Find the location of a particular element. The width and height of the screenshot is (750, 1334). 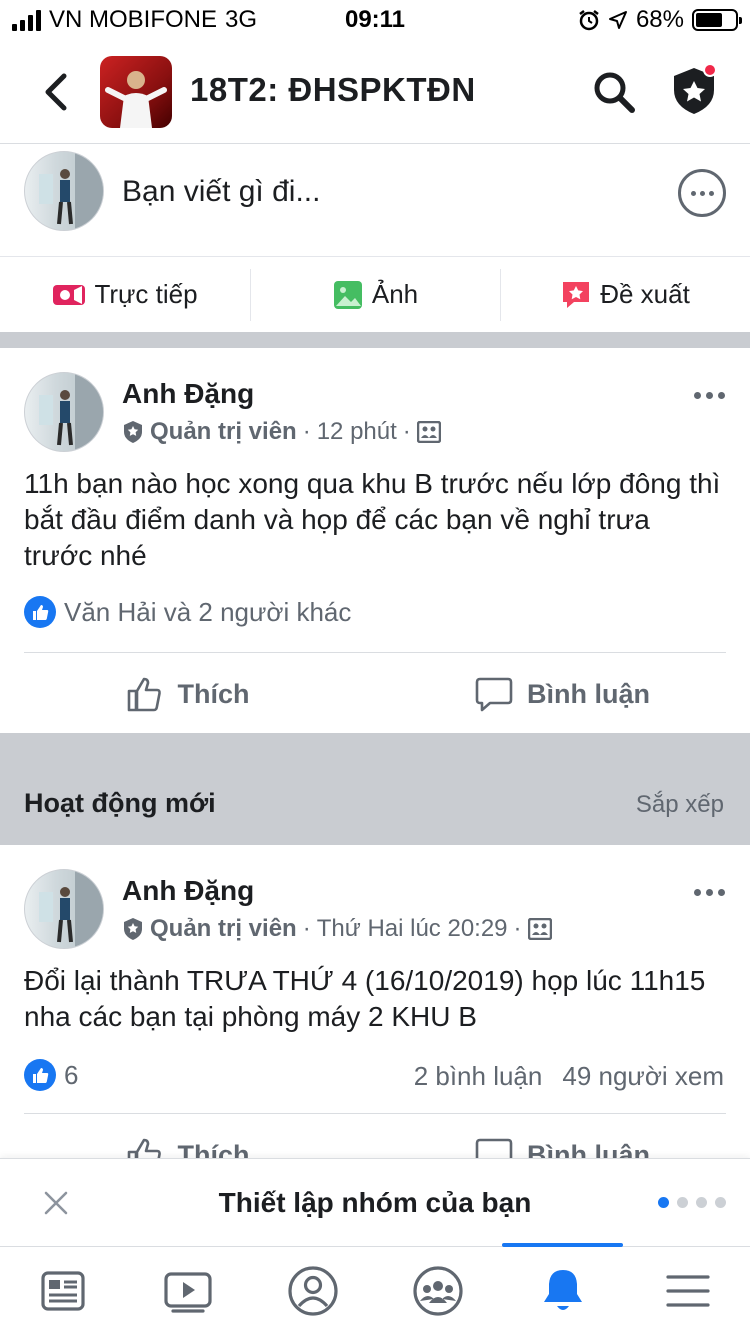

alarm-icon is located at coordinates (589, 20).